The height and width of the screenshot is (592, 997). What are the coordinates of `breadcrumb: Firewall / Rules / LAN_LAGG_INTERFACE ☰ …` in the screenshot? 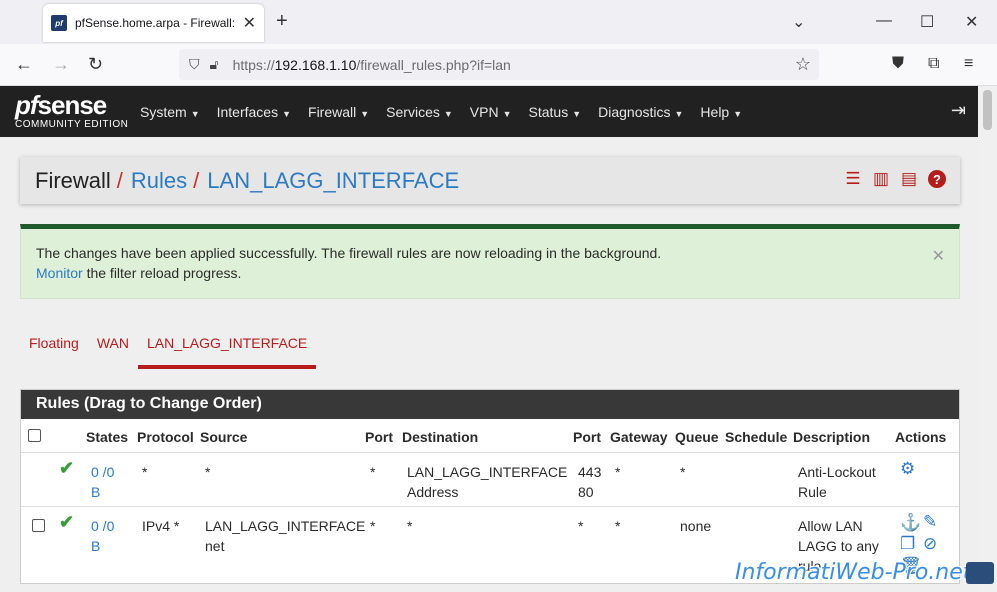 It's located at (490, 180).